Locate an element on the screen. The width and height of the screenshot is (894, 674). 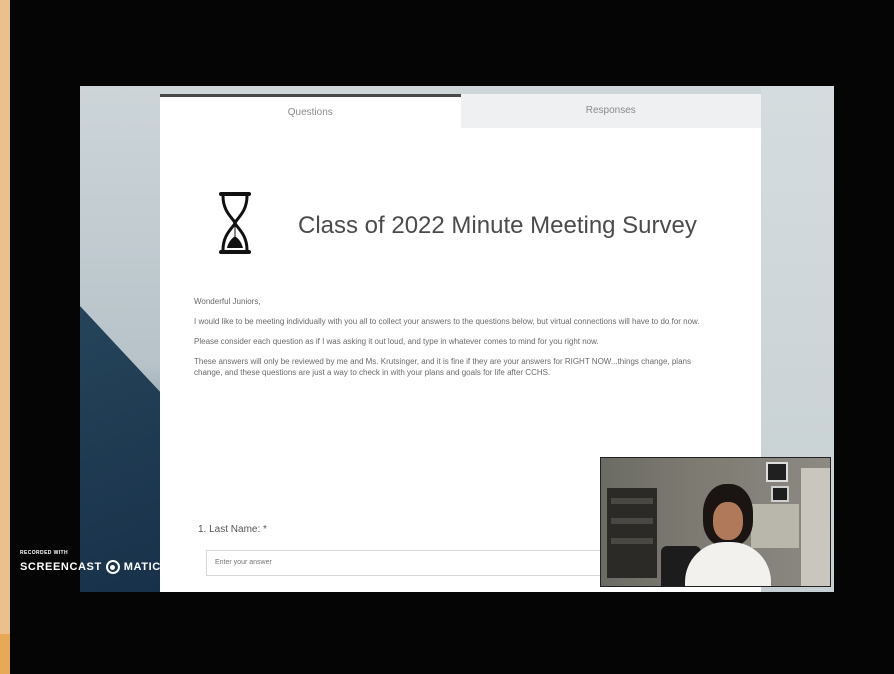
record-dot-icon is located at coordinates (112, 567).